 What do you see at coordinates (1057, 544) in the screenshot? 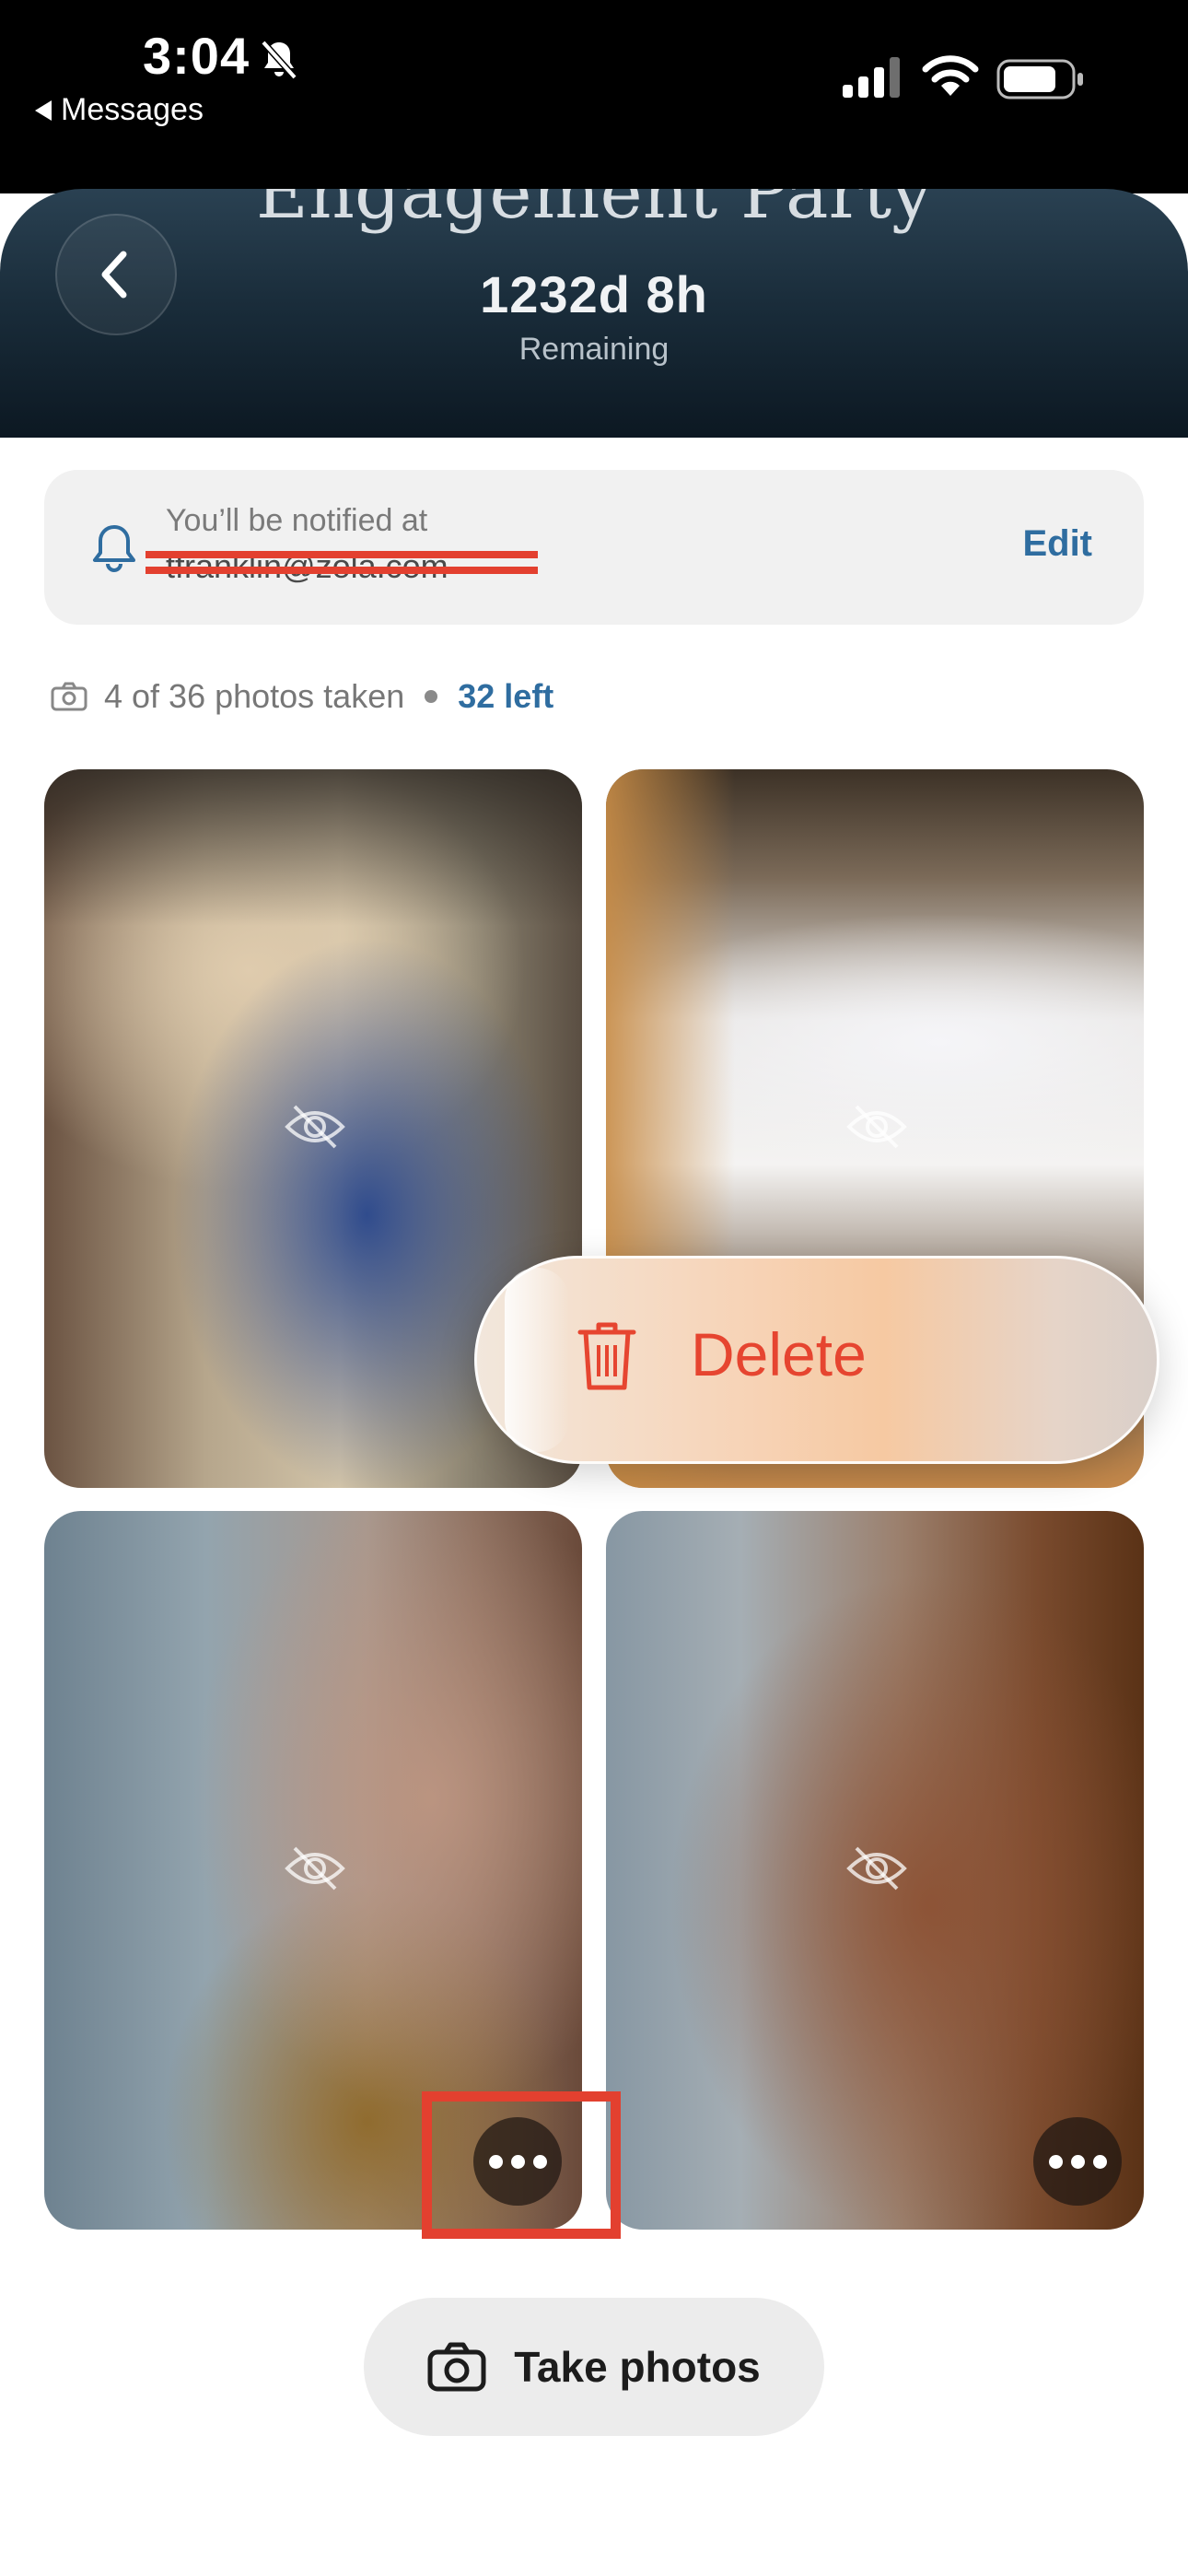
I see `edit-button: Edit` at bounding box center [1057, 544].